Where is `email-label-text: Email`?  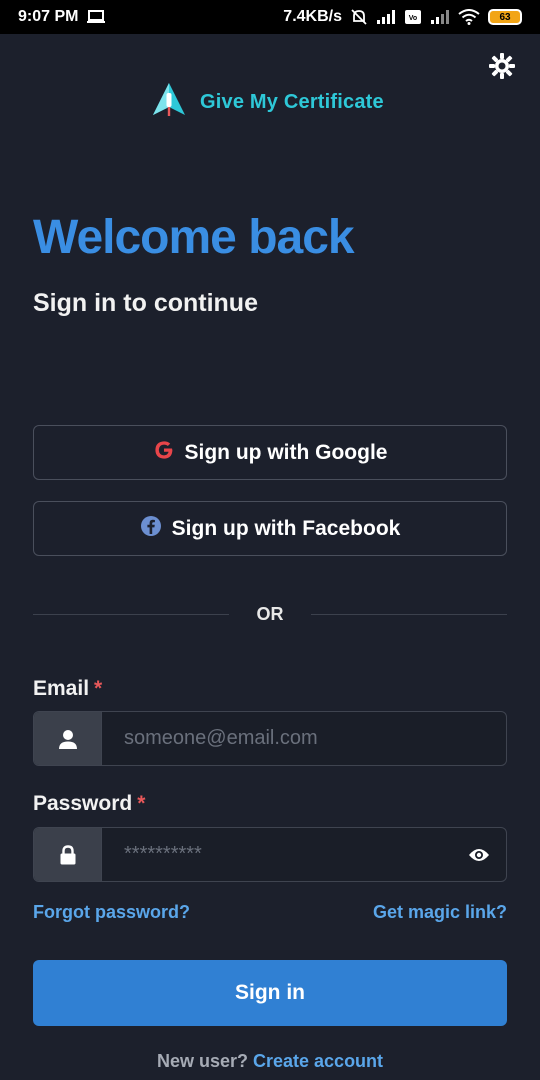
email-label-text: Email is located at coordinates (61, 688).